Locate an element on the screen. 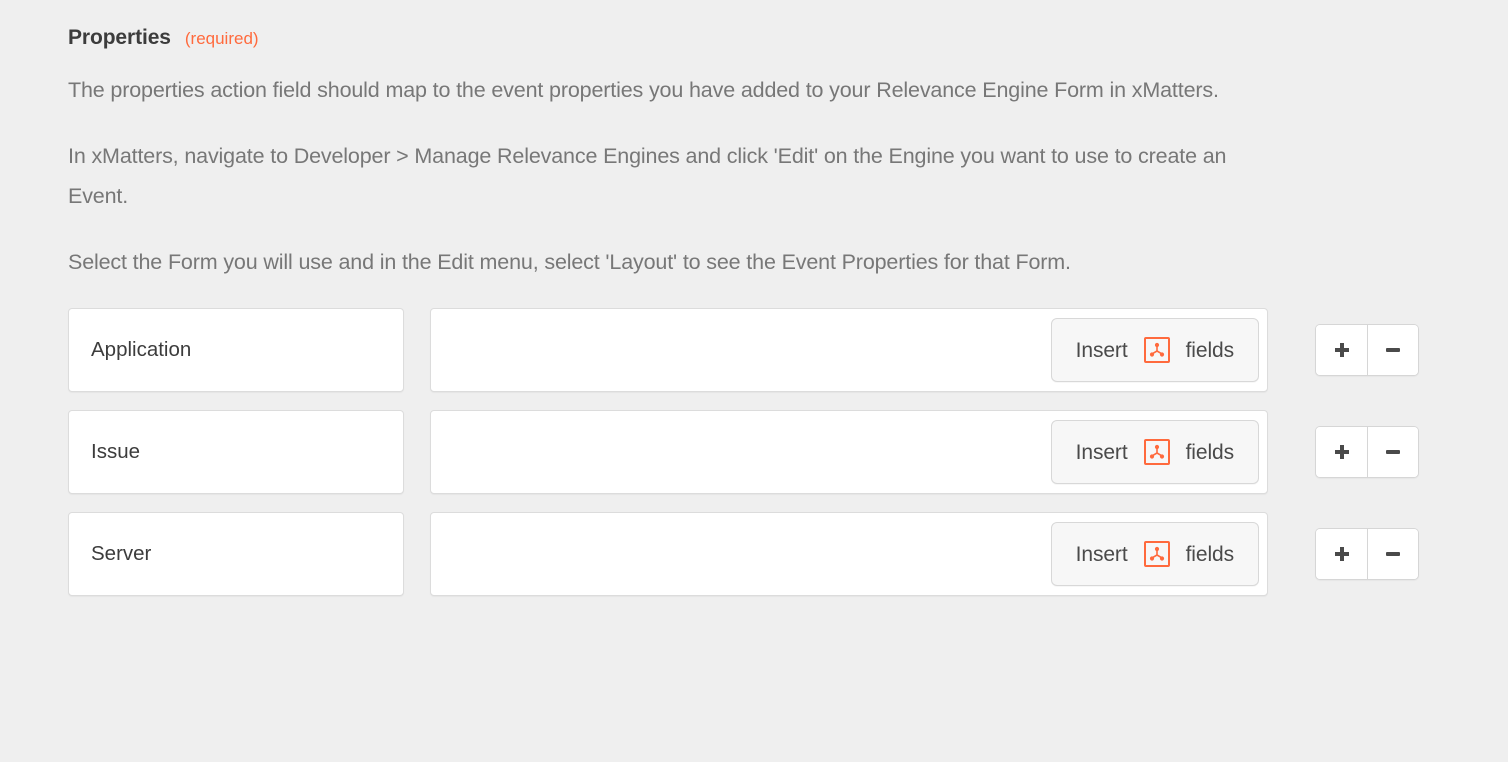 This screenshot has height=762, width=1508. page-title: Properties is located at coordinates (119, 37).